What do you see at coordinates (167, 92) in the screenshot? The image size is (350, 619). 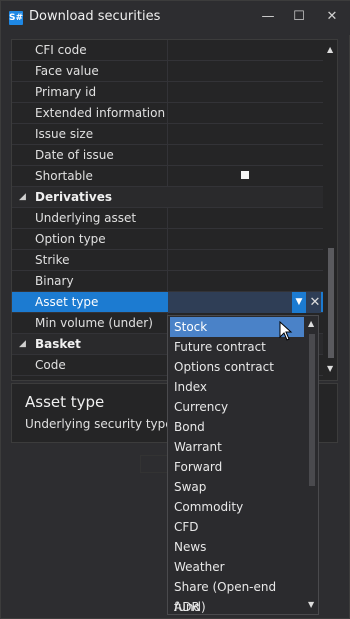 I see `property-row-primary-id: Primary id` at bounding box center [167, 92].